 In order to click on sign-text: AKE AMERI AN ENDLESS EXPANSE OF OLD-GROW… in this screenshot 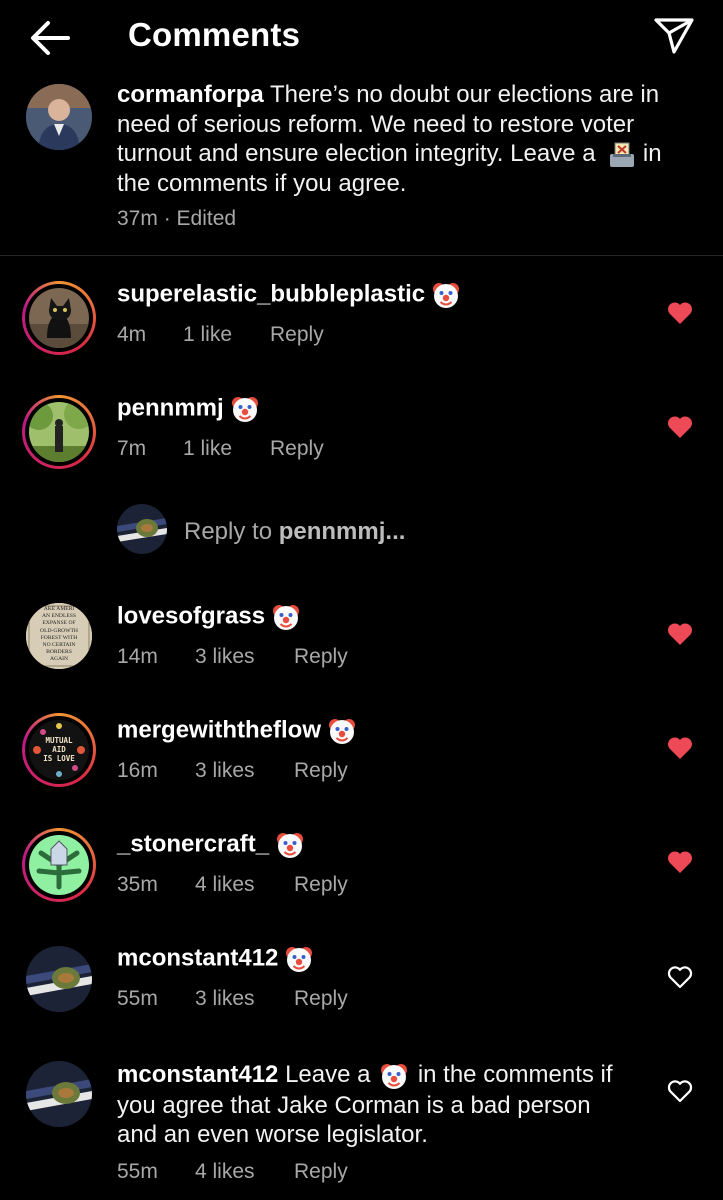, I will do `click(59, 634)`.